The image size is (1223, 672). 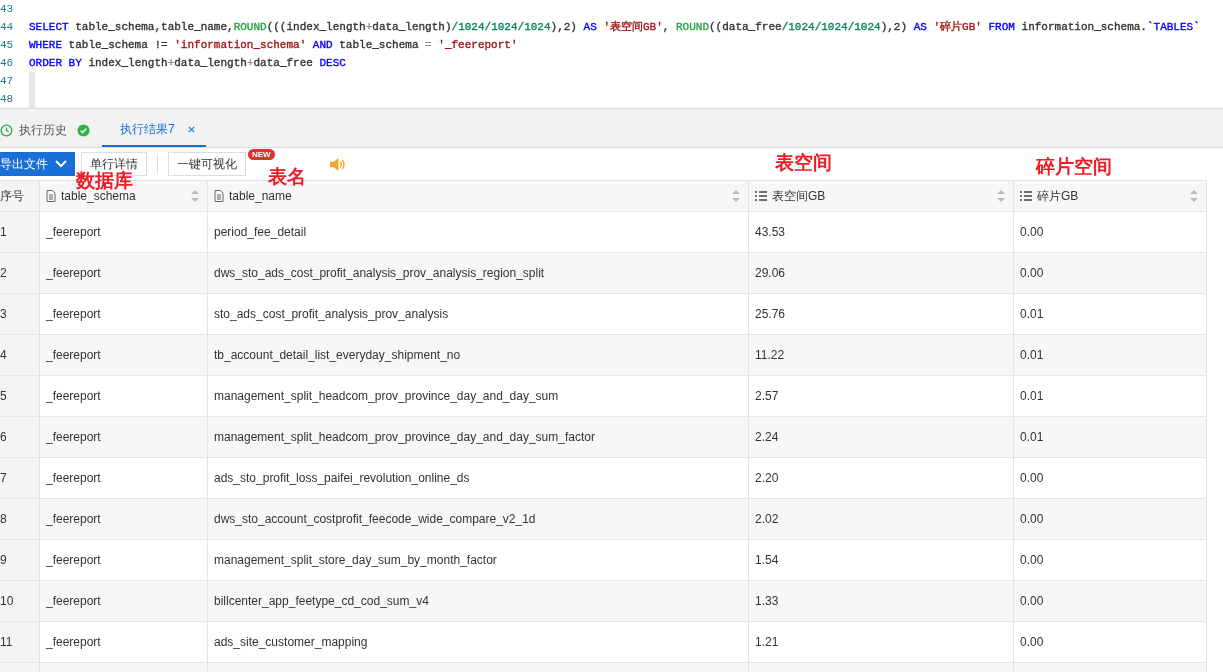 I want to click on table-cell: 5, so click(x=20, y=396).